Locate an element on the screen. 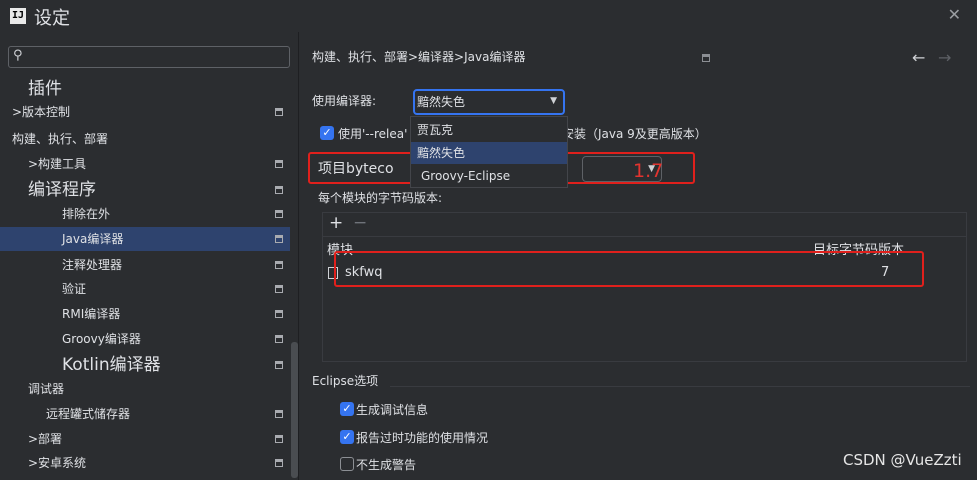 The image size is (977, 480). sidebar-item-label: 插件 is located at coordinates (45, 89).